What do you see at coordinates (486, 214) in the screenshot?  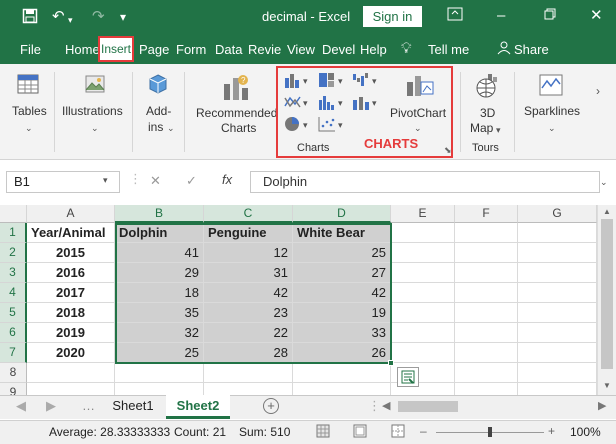 I see `column-header-f: F` at bounding box center [486, 214].